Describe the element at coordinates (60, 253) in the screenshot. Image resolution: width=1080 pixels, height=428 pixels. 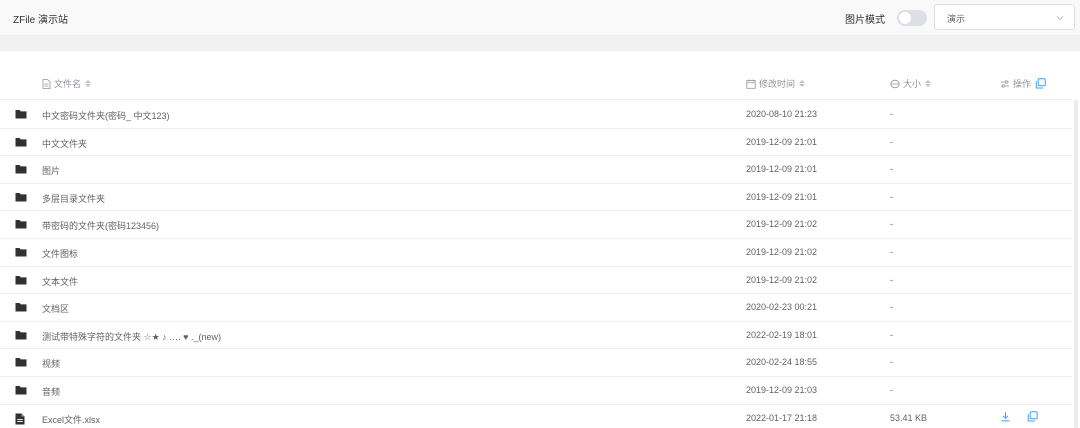
I see `file-name: 文件图标` at that location.